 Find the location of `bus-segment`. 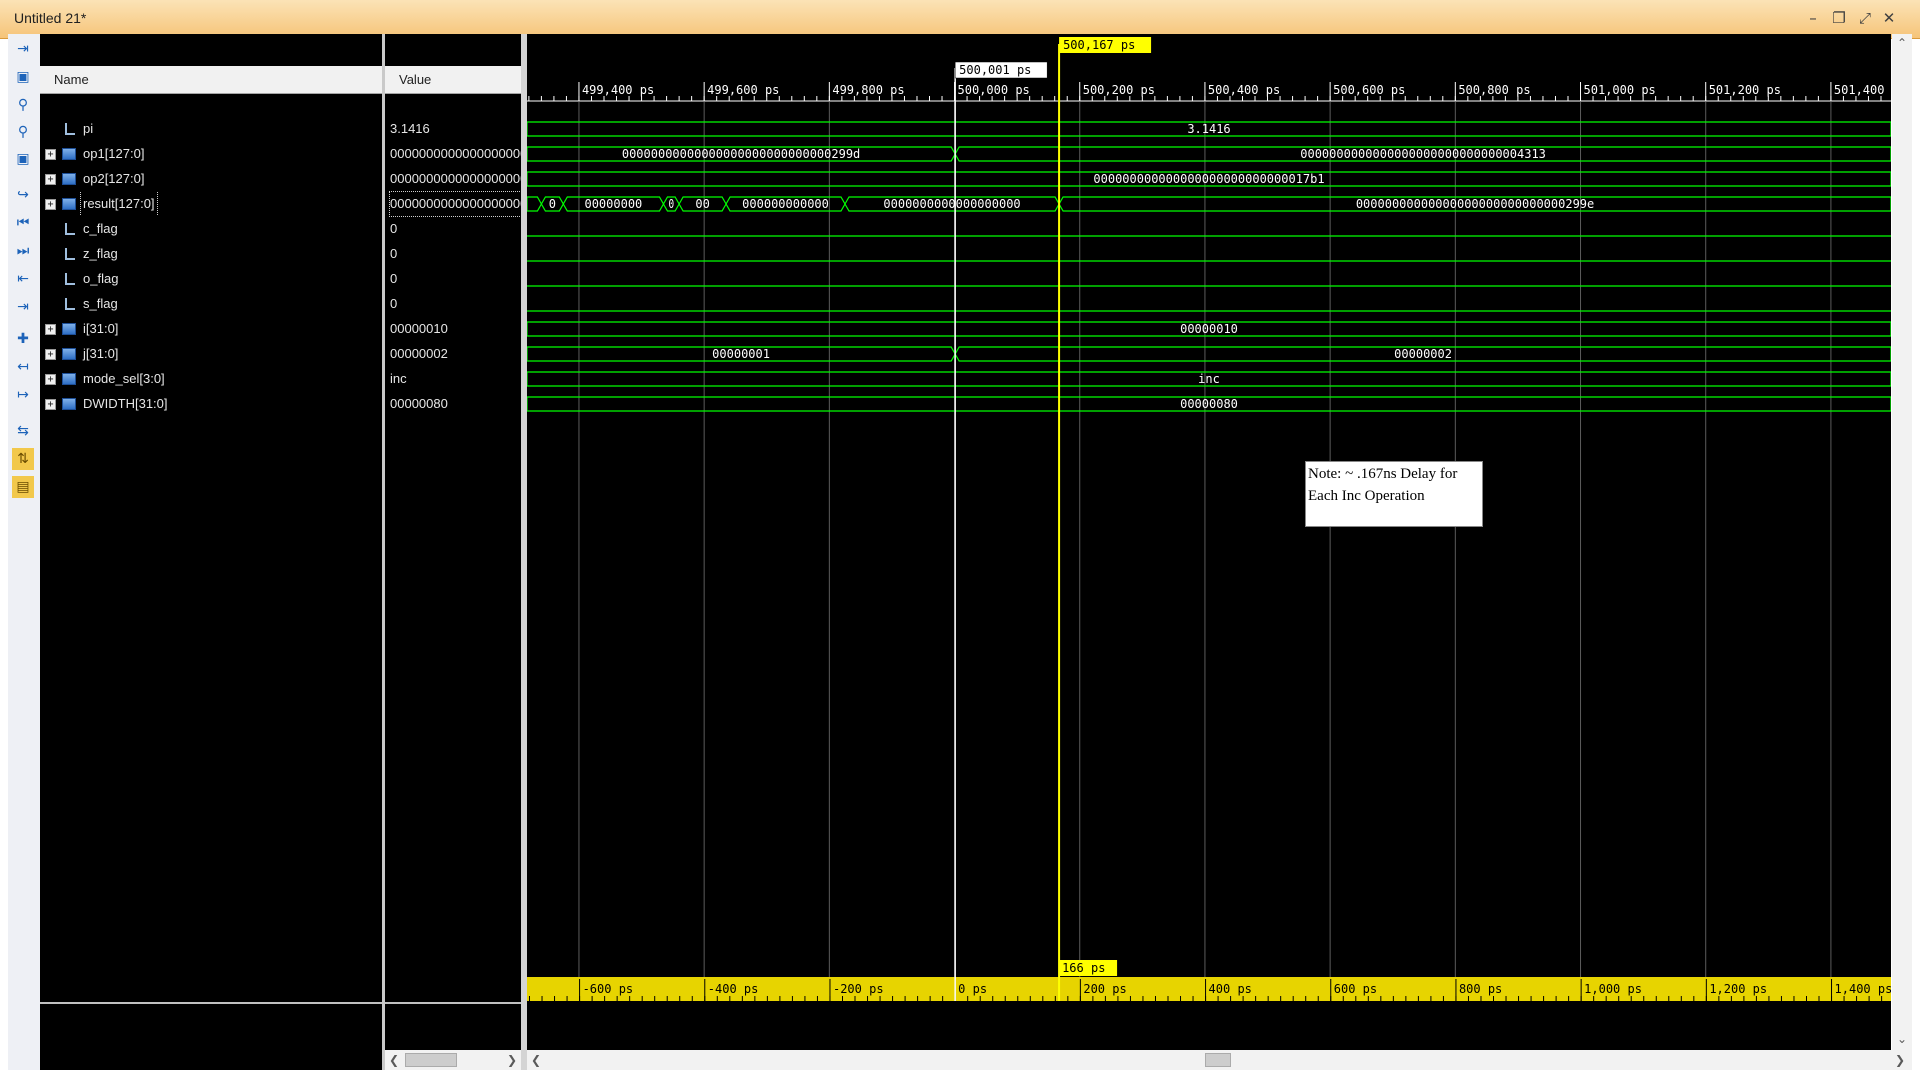

bus-segment is located at coordinates (535, 204).